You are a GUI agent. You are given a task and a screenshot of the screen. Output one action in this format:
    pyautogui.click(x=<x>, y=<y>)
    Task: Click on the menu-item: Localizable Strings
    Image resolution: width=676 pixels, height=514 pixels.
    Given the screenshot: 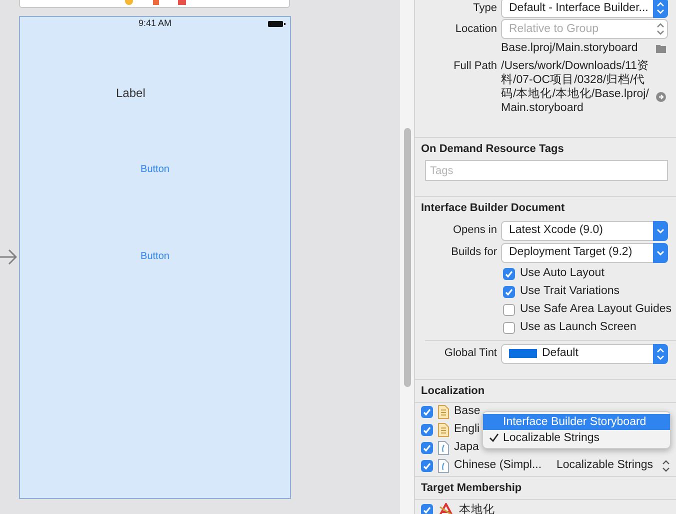 What is the action you would take?
    pyautogui.click(x=576, y=438)
    